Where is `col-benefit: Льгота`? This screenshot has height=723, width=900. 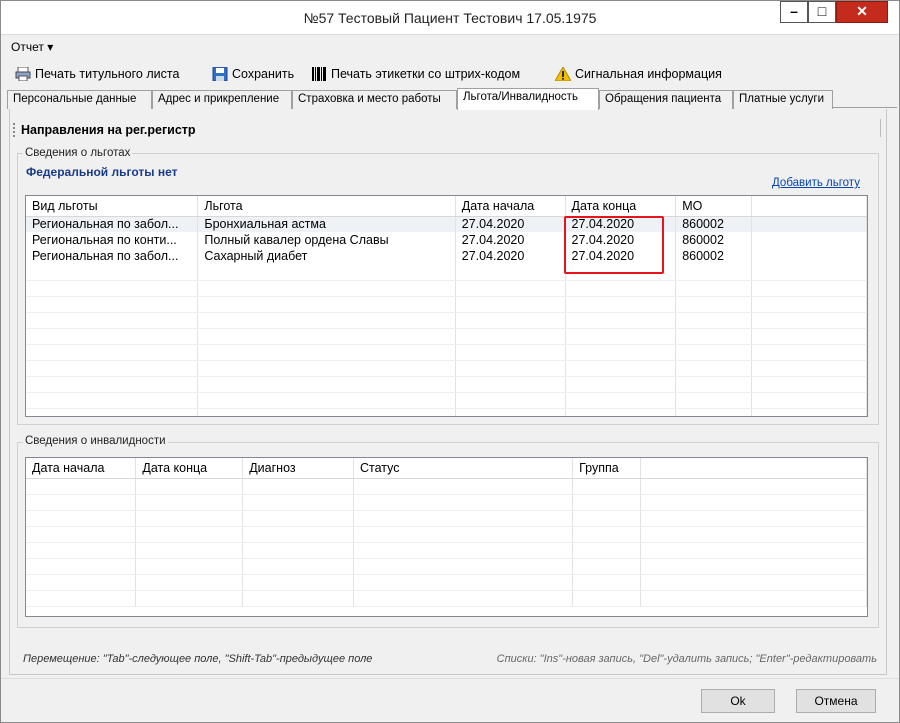 col-benefit: Льгота is located at coordinates (326, 206).